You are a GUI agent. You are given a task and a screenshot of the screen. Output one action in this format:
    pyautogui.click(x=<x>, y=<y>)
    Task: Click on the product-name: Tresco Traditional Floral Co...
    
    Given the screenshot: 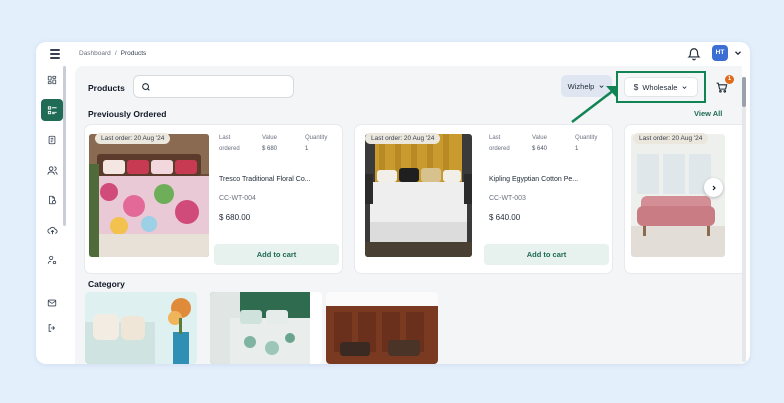 What is the action you would take?
    pyautogui.click(x=265, y=179)
    